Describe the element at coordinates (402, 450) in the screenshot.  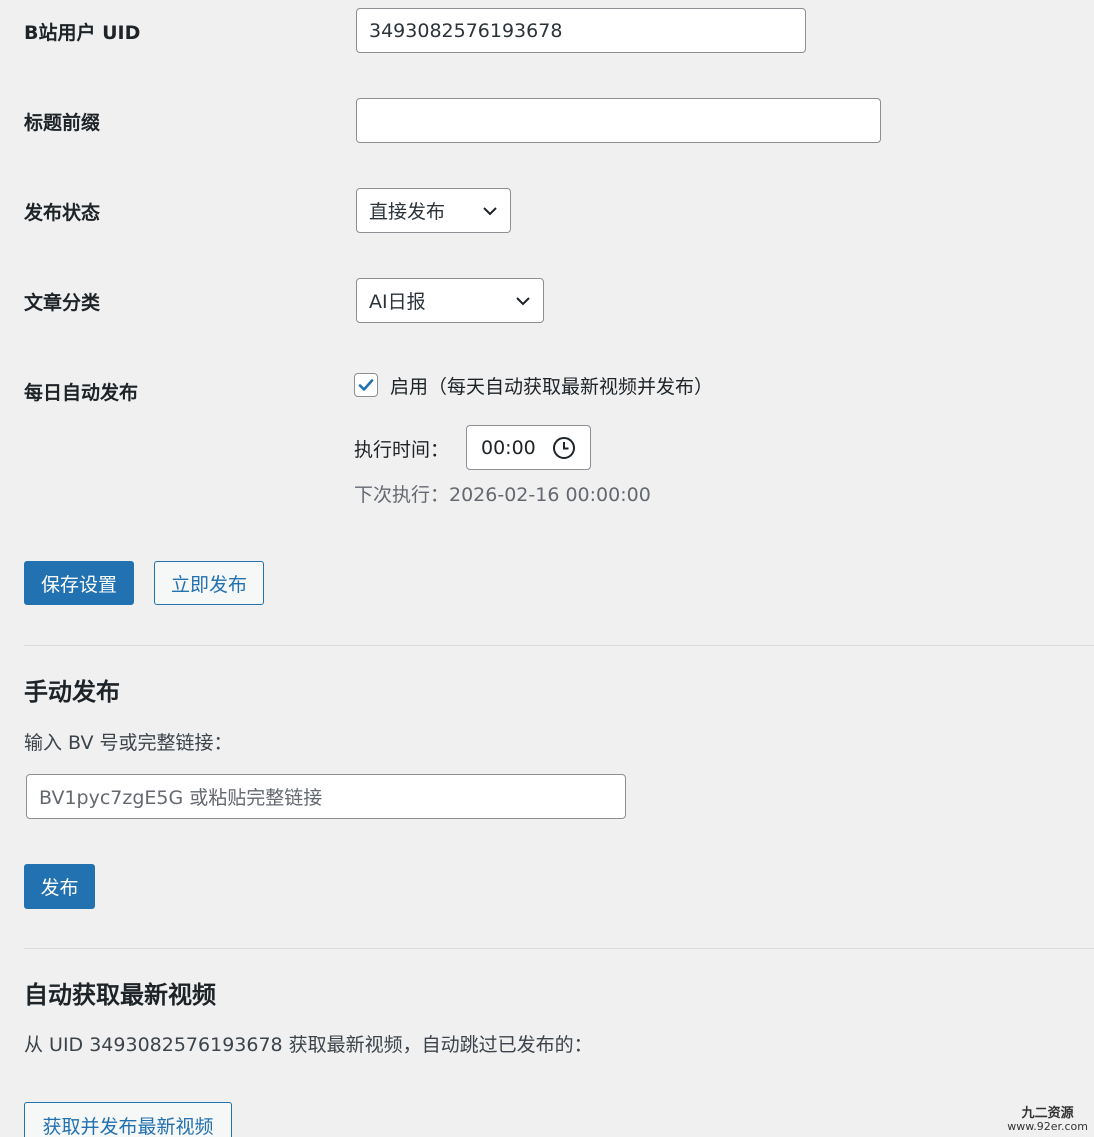
I see `exec-time-label: 执行时间：` at that location.